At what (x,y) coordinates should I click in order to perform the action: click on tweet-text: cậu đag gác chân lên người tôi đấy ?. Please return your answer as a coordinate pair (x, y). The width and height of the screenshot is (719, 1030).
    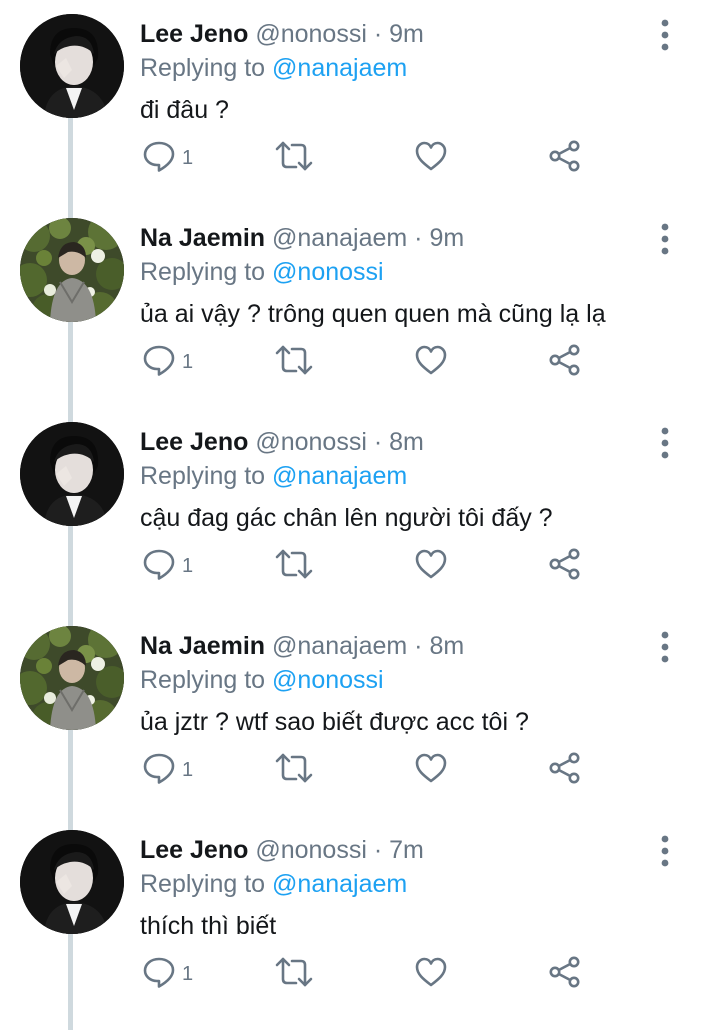
    Looking at the image, I should click on (346, 518).